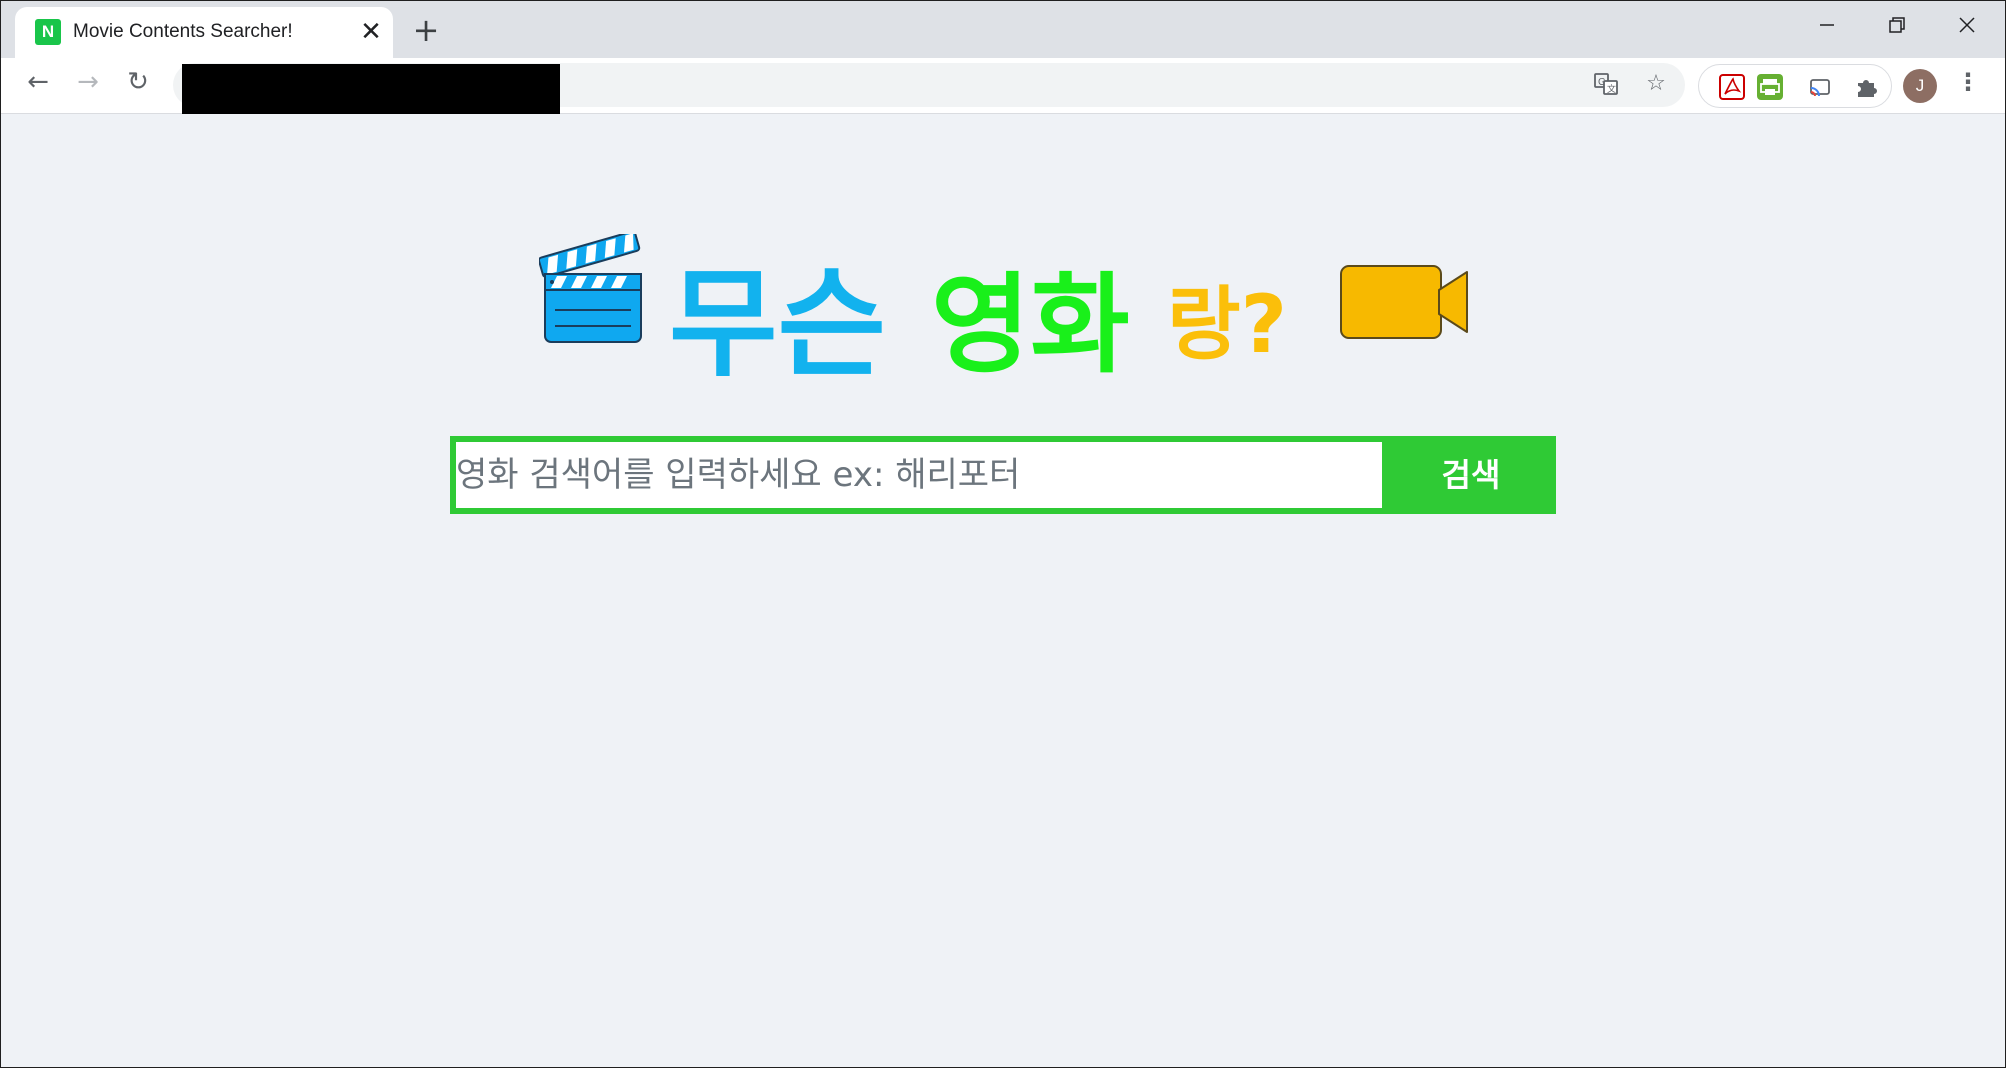  Describe the element at coordinates (1866, 87) in the screenshot. I see `extensions-puzzle-icon` at that location.